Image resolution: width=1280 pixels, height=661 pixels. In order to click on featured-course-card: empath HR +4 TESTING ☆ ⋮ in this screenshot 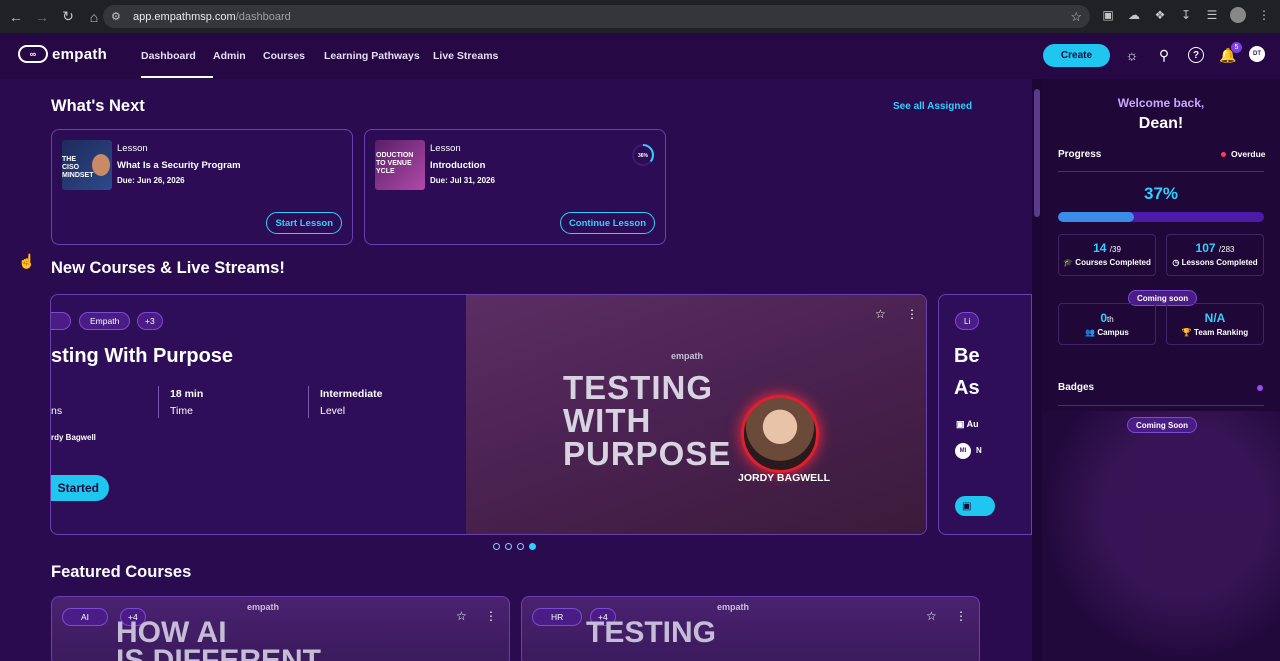, I will do `click(750, 628)`.